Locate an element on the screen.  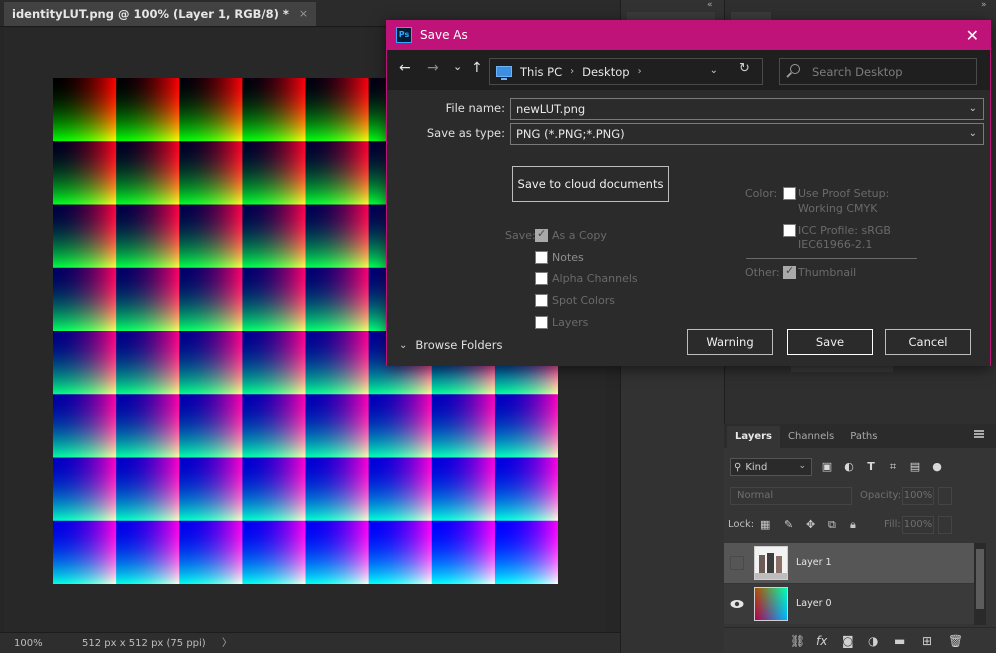
file-name-label: File name: is located at coordinates (475, 108).